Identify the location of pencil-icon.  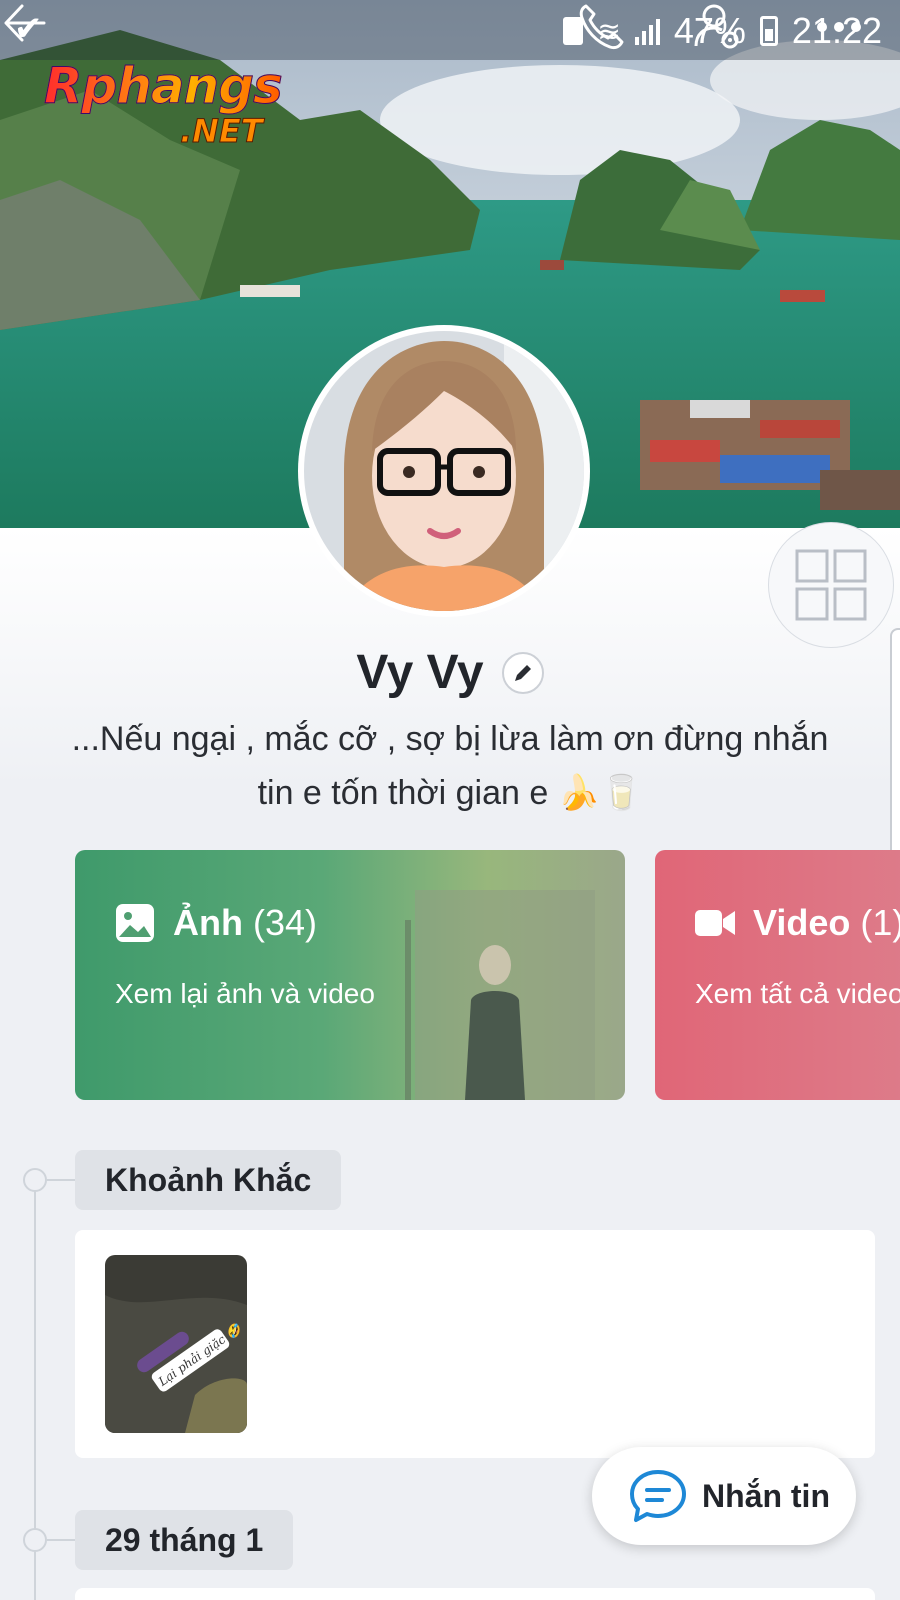
(522, 672).